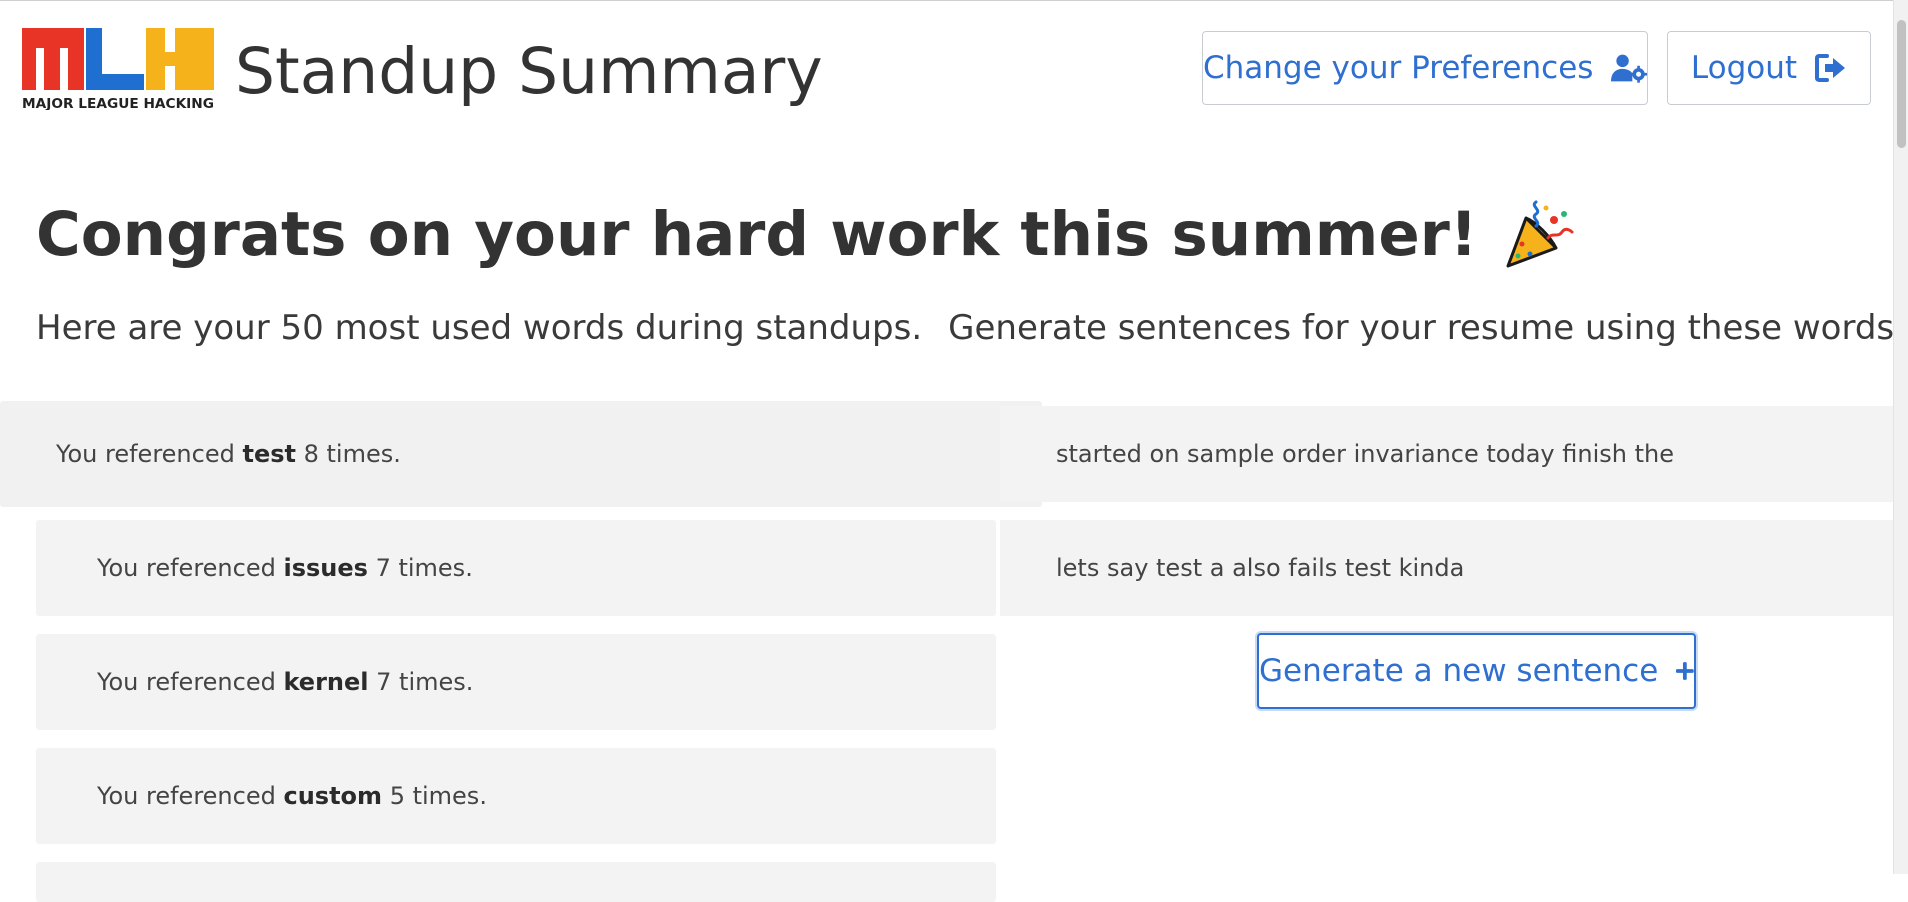 The width and height of the screenshot is (1908, 902). Describe the element at coordinates (1685, 671) in the screenshot. I see `plus-icon` at that location.